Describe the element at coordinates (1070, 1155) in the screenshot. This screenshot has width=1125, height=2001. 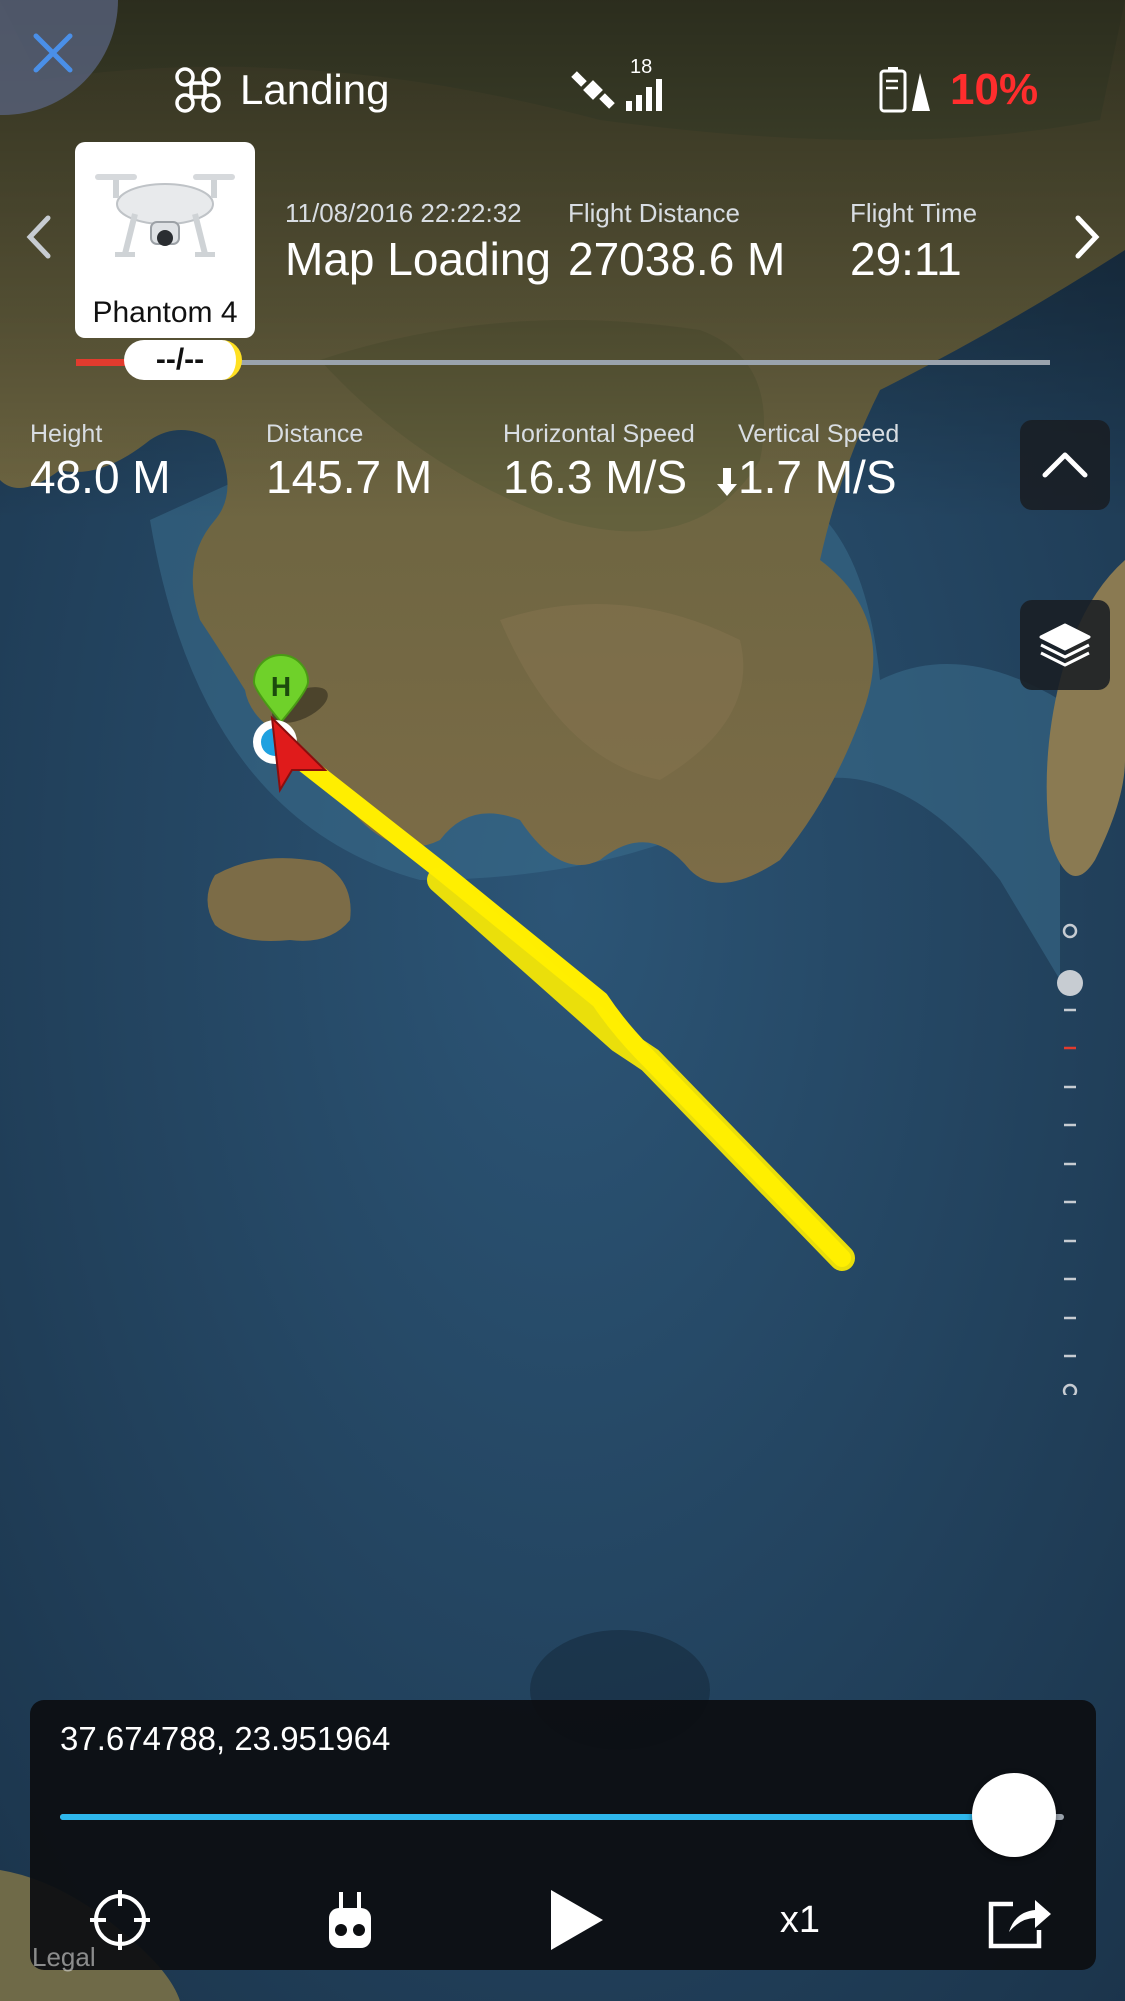
I see `zoom-scale` at that location.